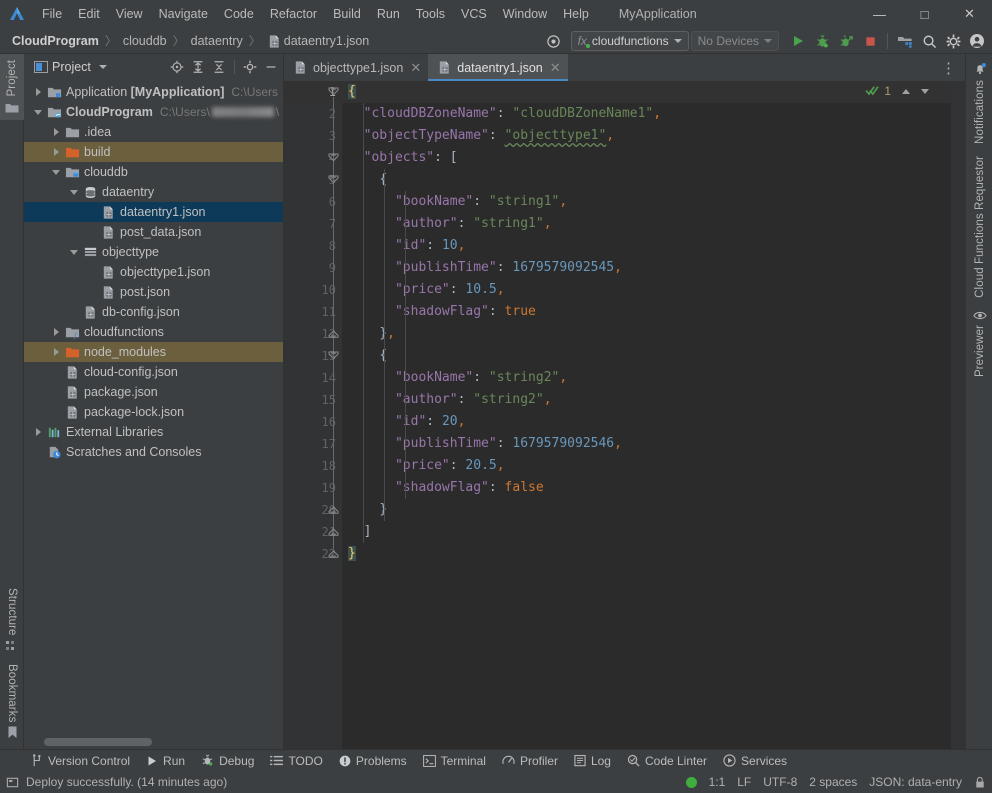 The image size is (992, 793). What do you see at coordinates (12, 620) in the screenshot?
I see `sidebar-item-structure: Structure` at bounding box center [12, 620].